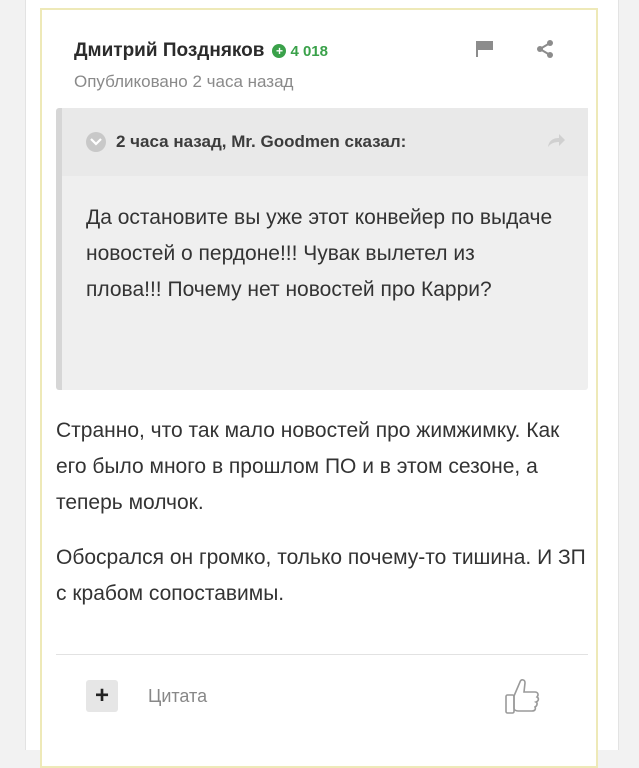 The height and width of the screenshot is (768, 639). Describe the element at coordinates (96, 142) in the screenshot. I see `chevron-down-icon` at that location.